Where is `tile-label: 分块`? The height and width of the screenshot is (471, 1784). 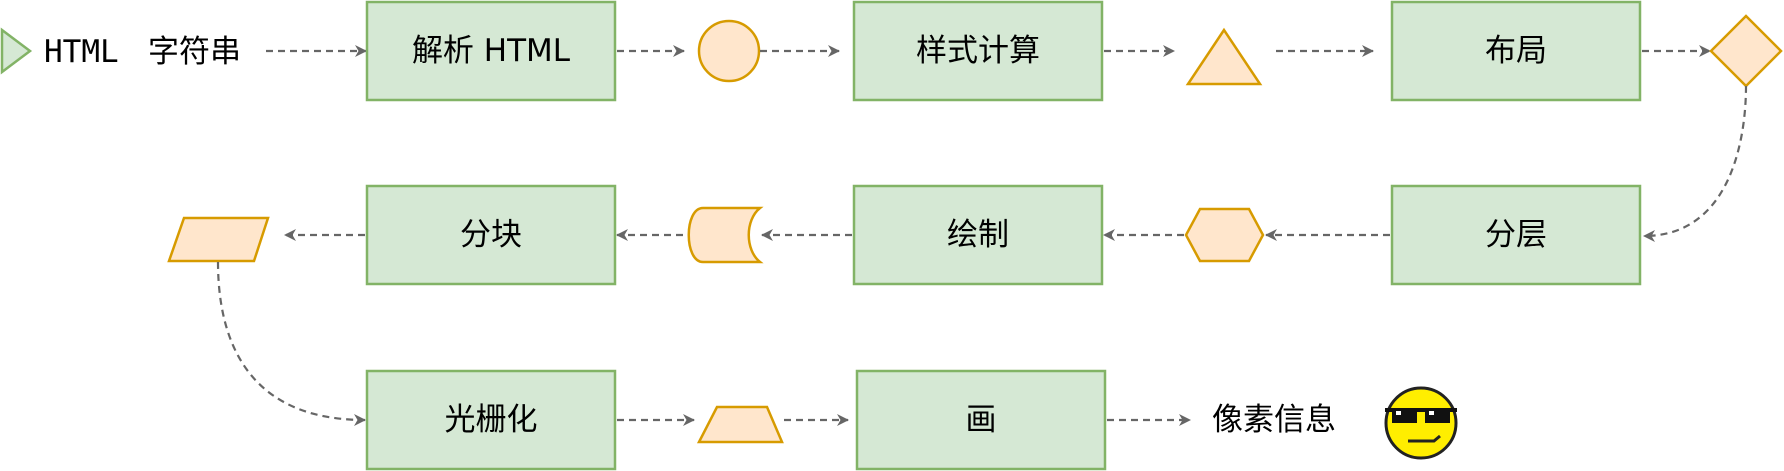
tile-label: 分块 is located at coordinates (491, 235).